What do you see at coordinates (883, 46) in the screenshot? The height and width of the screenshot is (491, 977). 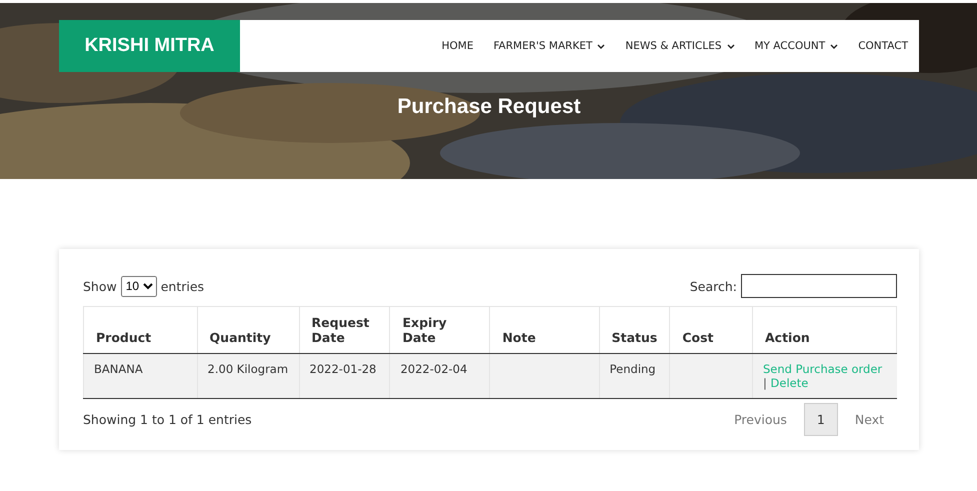 I see `nav-link: CONTACT` at bounding box center [883, 46].